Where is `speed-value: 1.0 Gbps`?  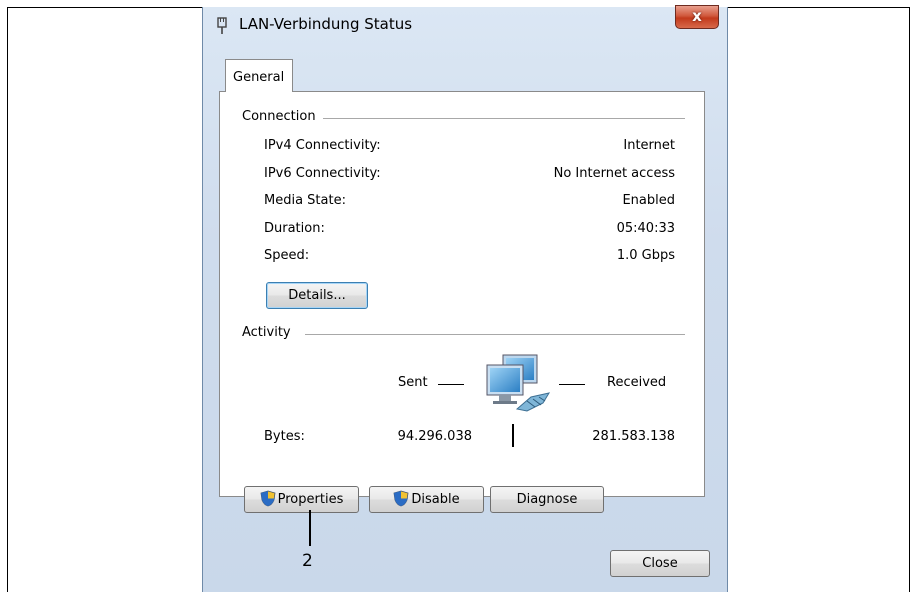
speed-value: 1.0 Gbps is located at coordinates (645, 255).